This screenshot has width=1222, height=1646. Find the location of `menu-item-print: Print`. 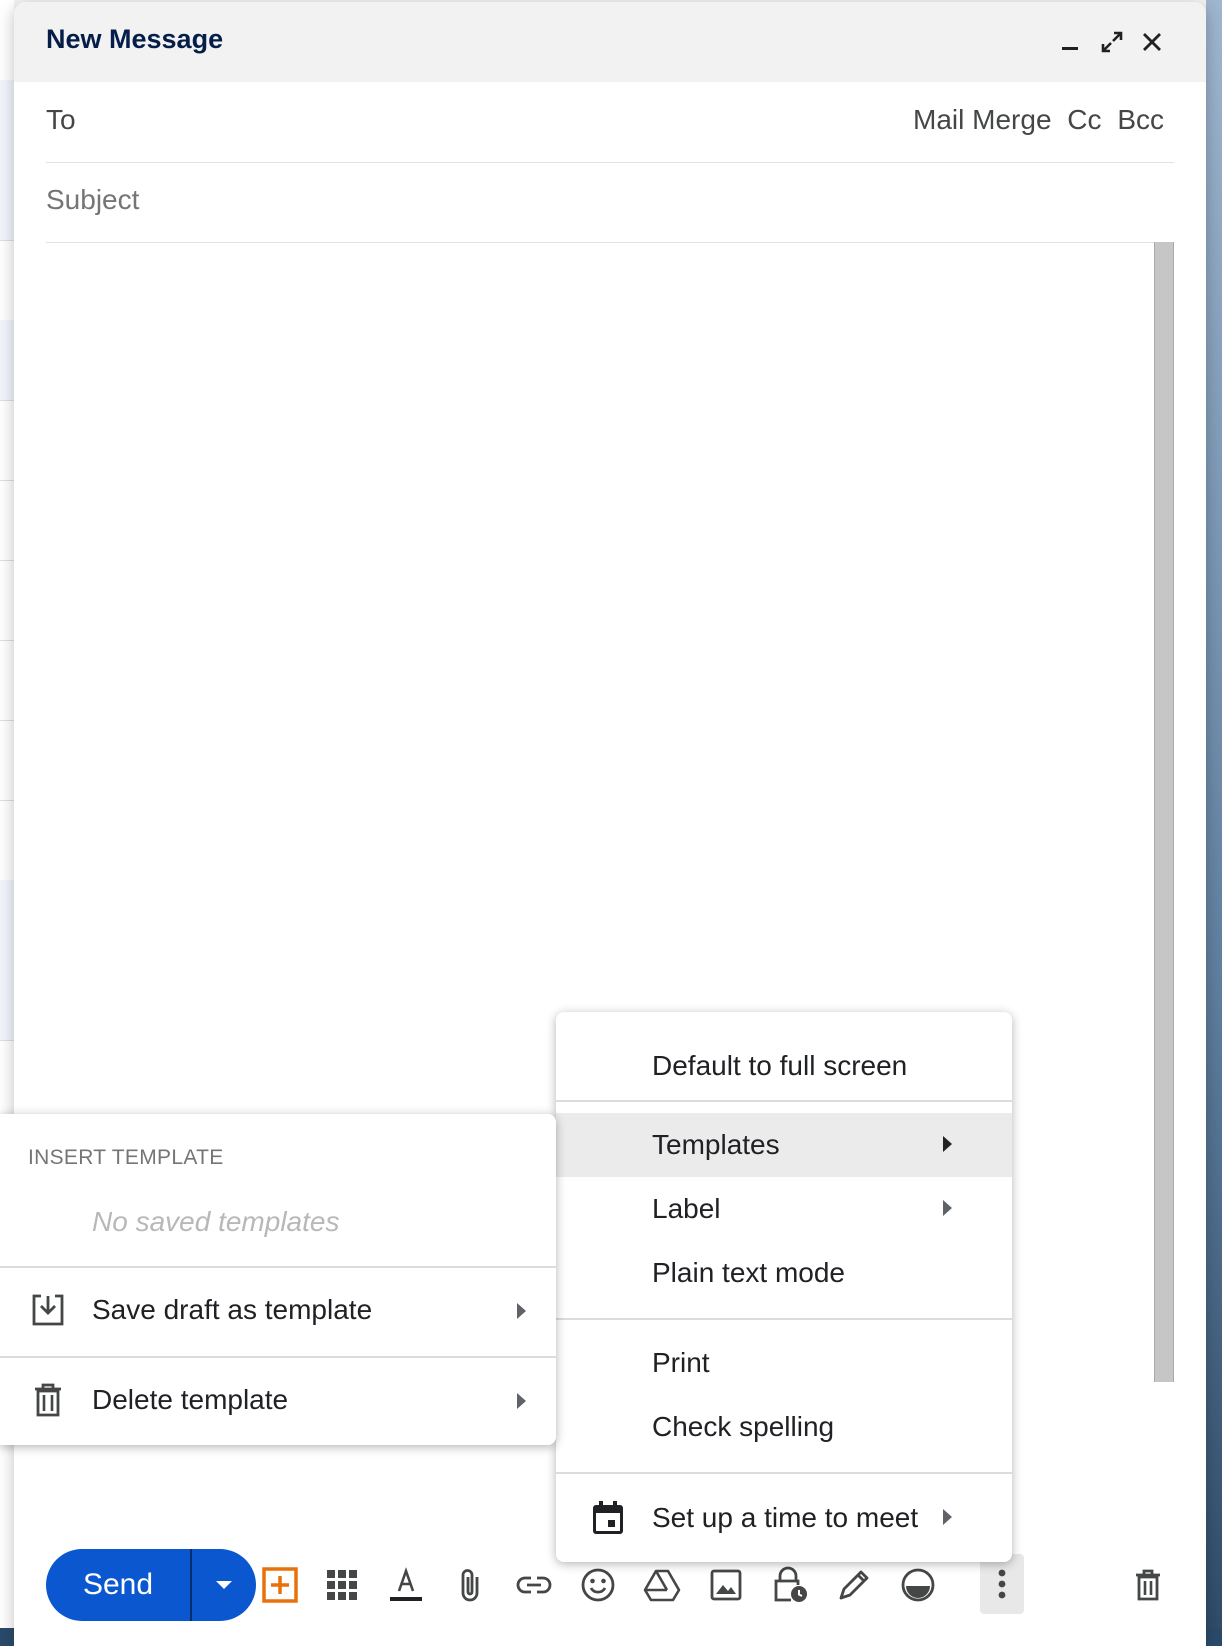

menu-item-print: Print is located at coordinates (784, 1363).